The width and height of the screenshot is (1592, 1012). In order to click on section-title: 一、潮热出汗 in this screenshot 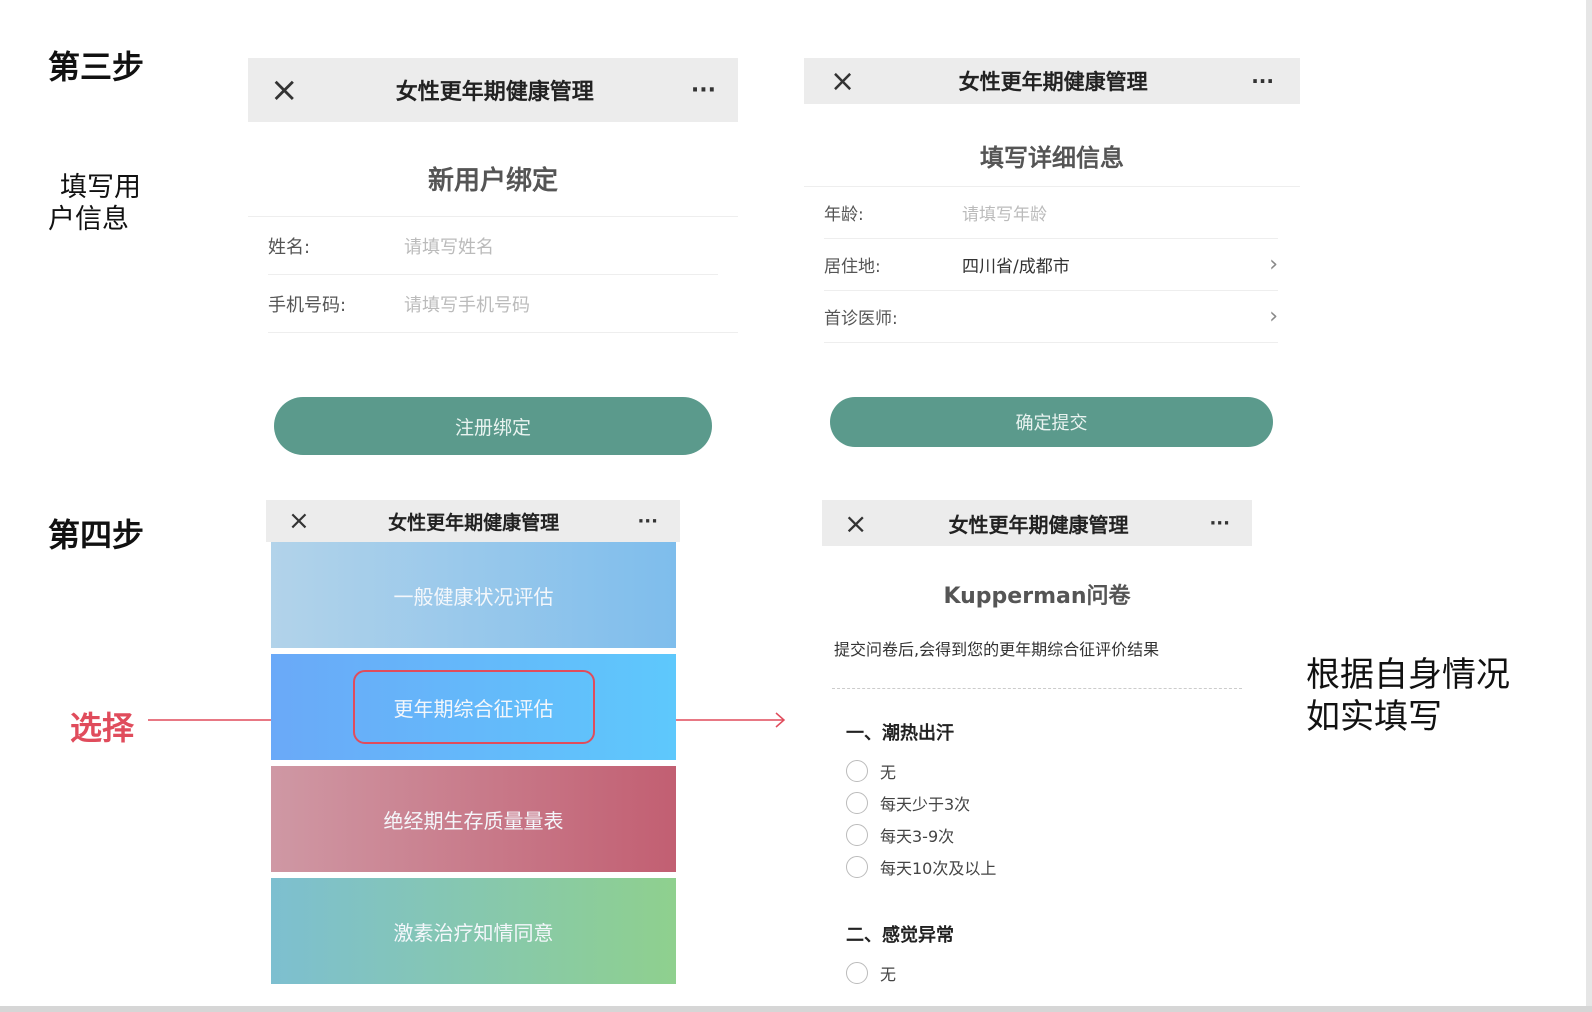, I will do `click(900, 733)`.